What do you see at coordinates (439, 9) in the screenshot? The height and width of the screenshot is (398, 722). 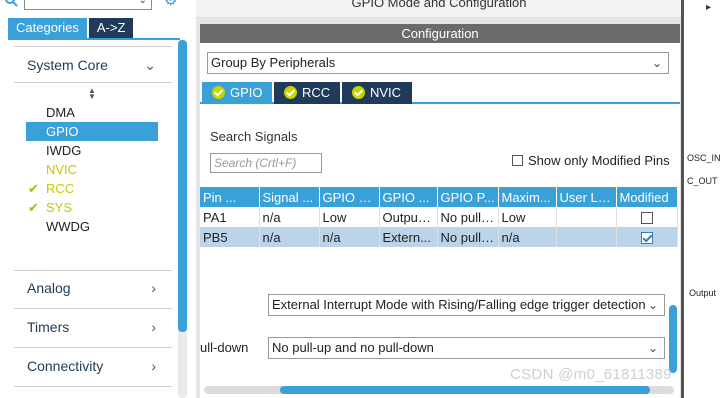 I see `page-title: GPIO Mode and Configuration` at bounding box center [439, 9].